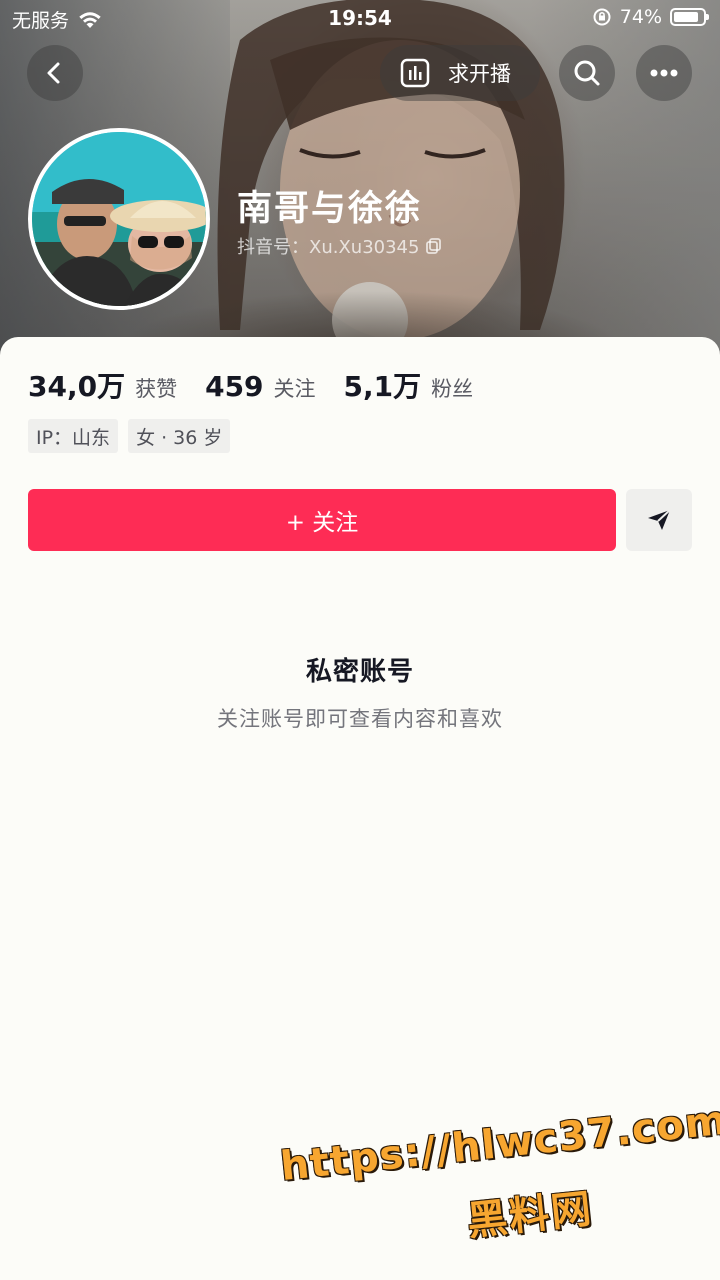 This screenshot has height=1280, width=720. I want to click on send-message-button, so click(659, 520).